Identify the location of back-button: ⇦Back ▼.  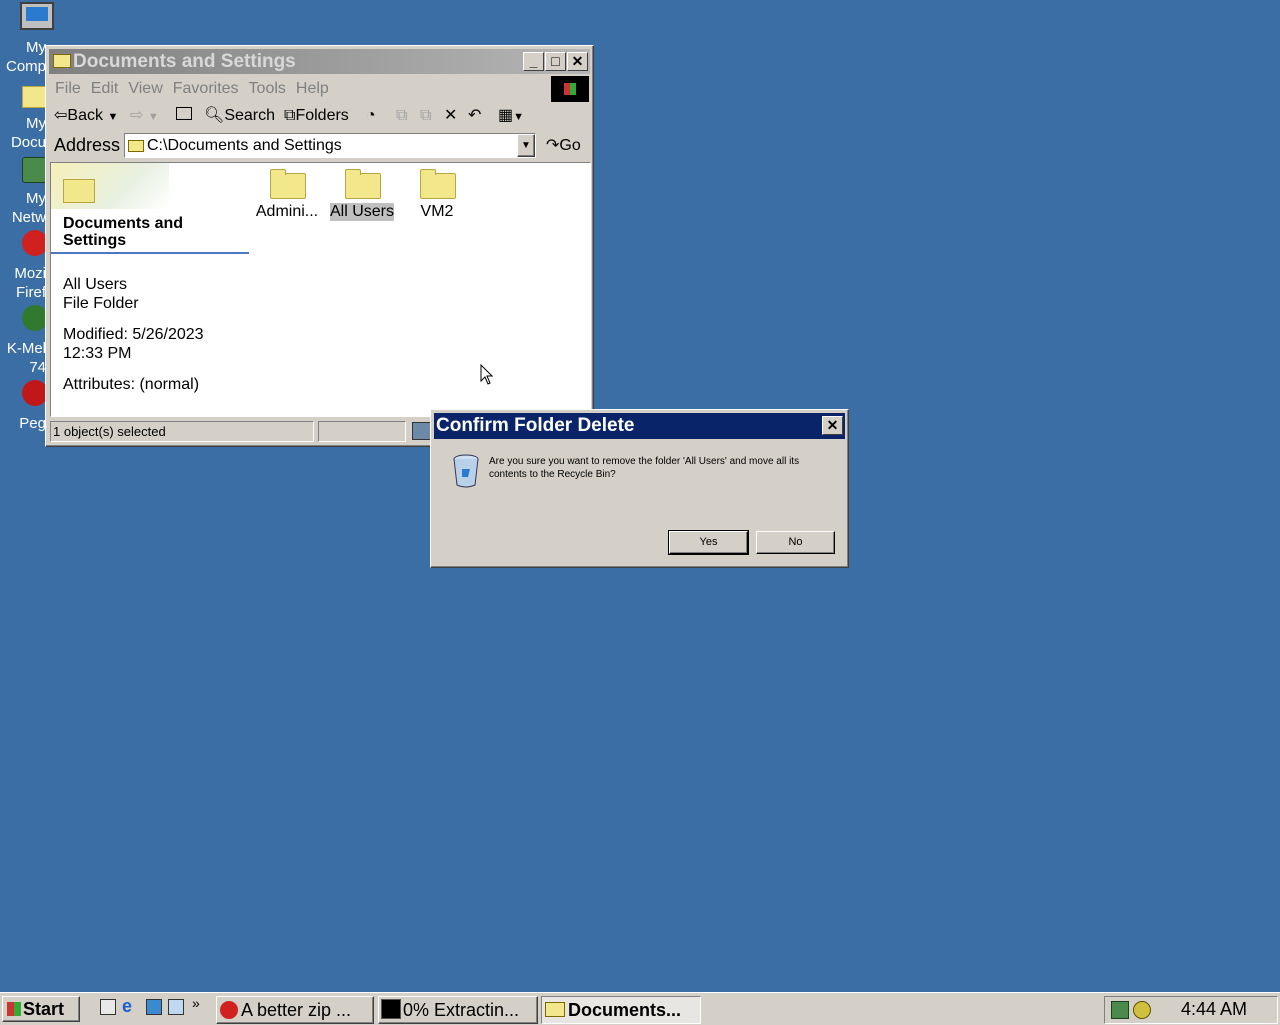
(86, 116).